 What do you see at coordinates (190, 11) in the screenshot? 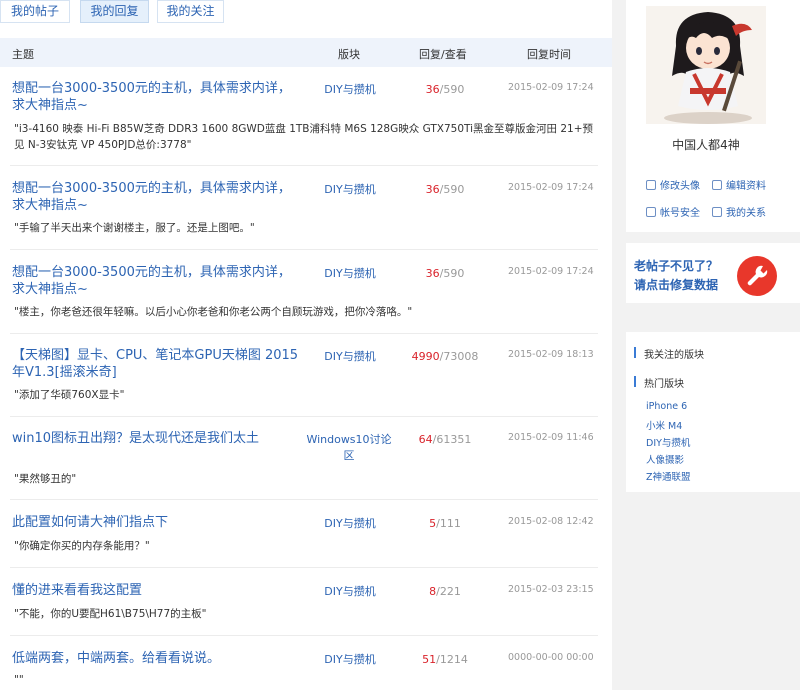
I see `tab-my-follows: 我的关注` at bounding box center [190, 11].